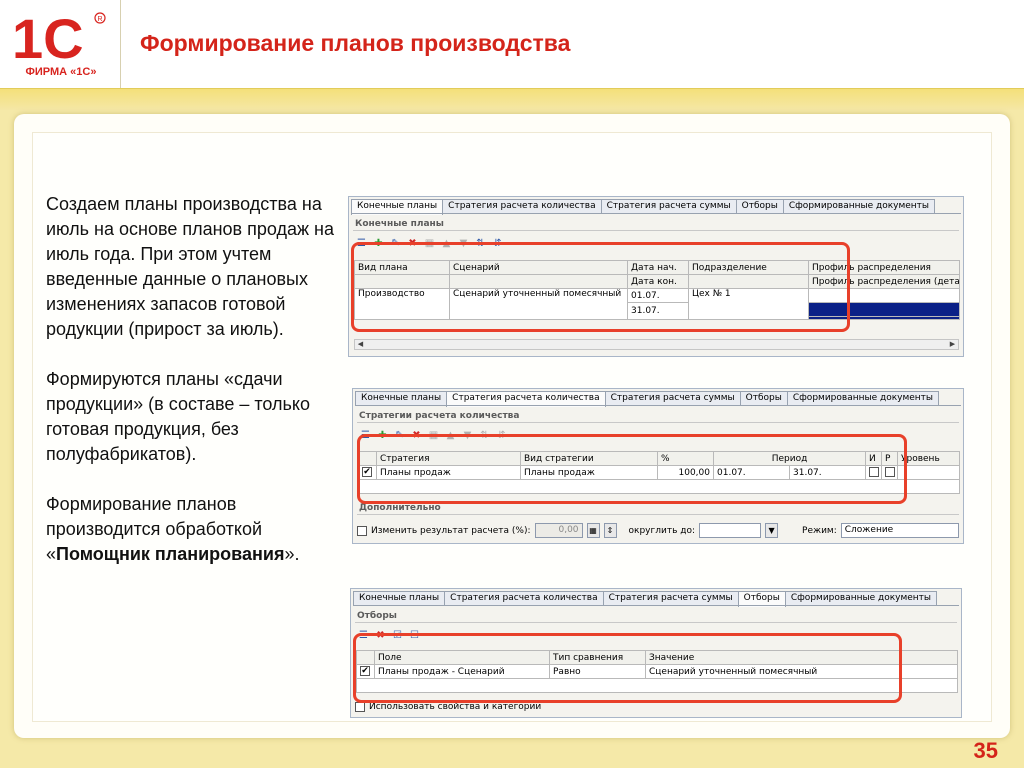 The image size is (1024, 768). I want to click on paragraph-3-after: »., so click(292, 554).